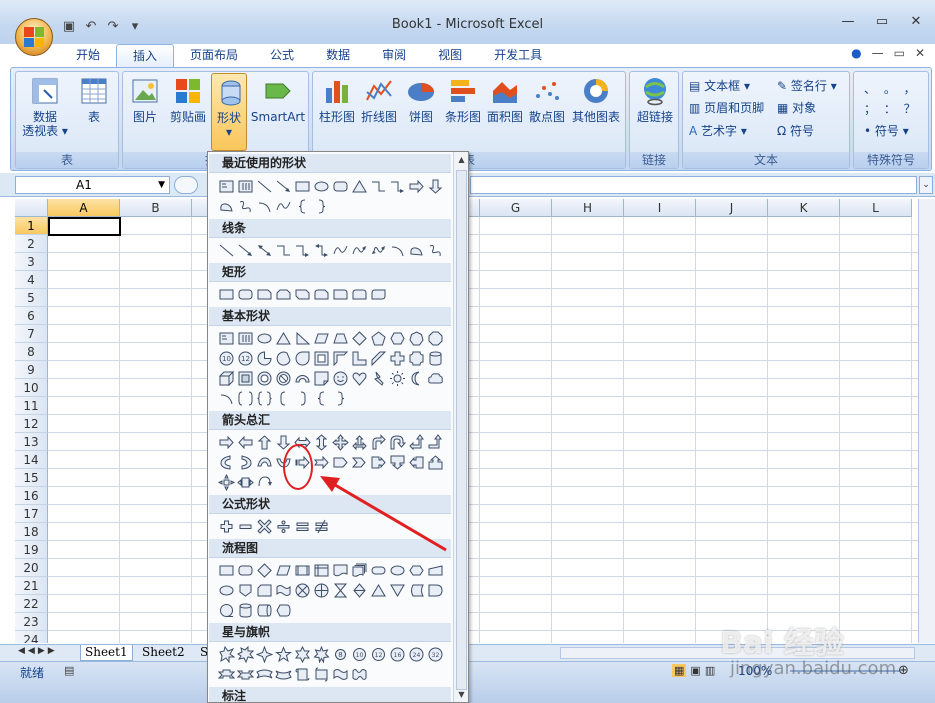  I want to click on special-symbol-button: • 符号 ▾, so click(886, 130).